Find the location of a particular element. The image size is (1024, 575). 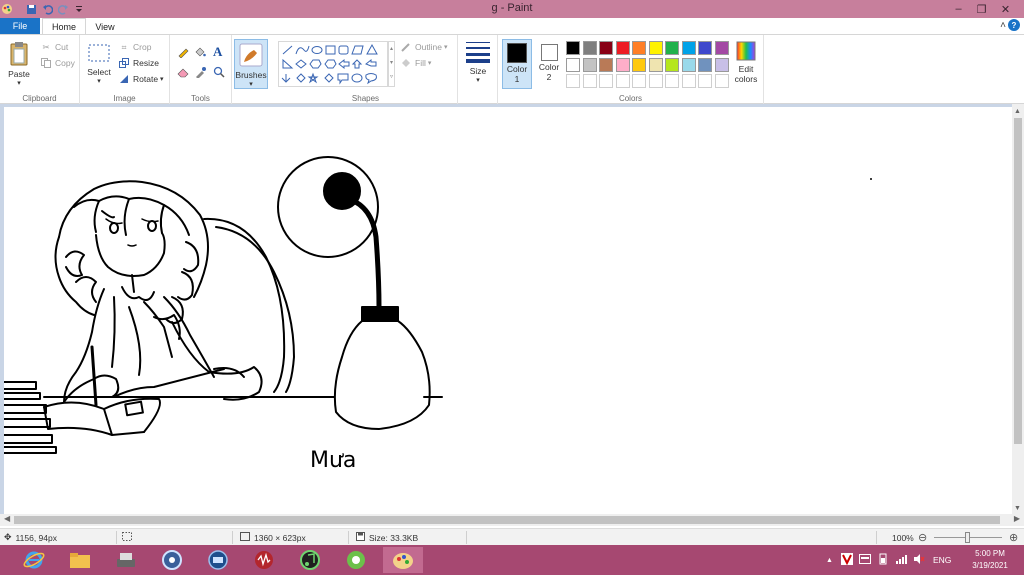

shapes-scroll-icon: ▴ ▾ ▿ is located at coordinates (391, 64).